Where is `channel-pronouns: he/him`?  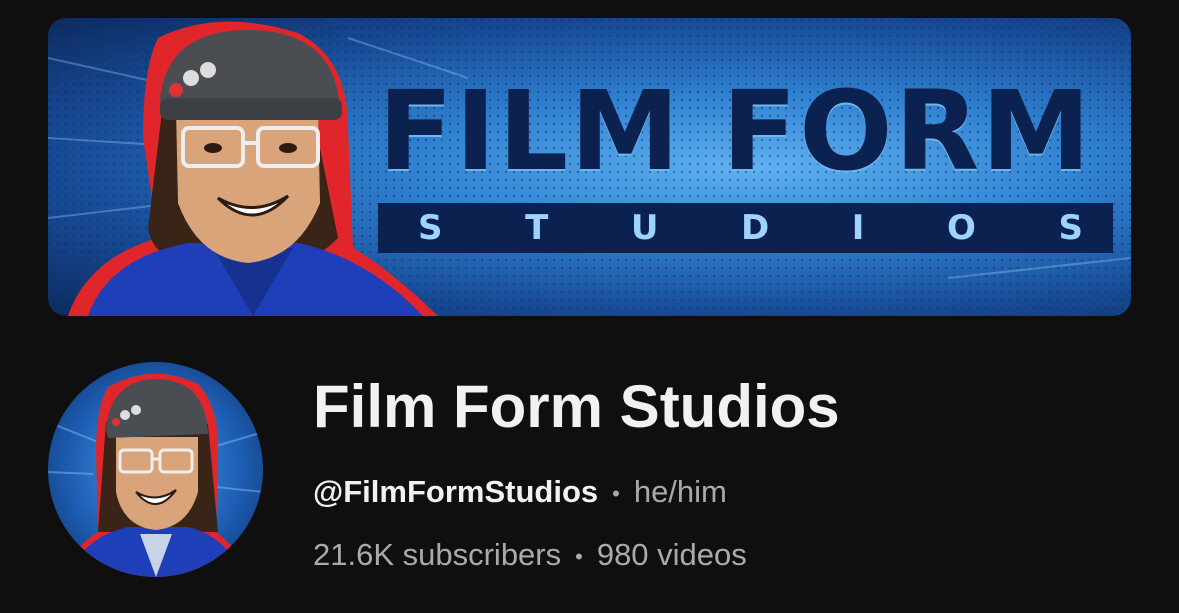
channel-pronouns: he/him is located at coordinates (680, 491).